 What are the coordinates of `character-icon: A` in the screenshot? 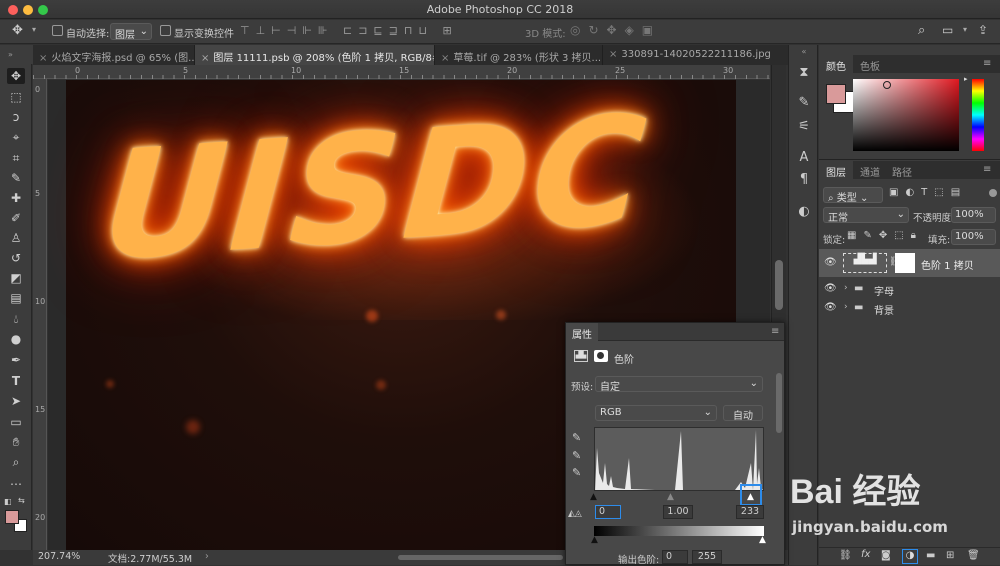 It's located at (804, 157).